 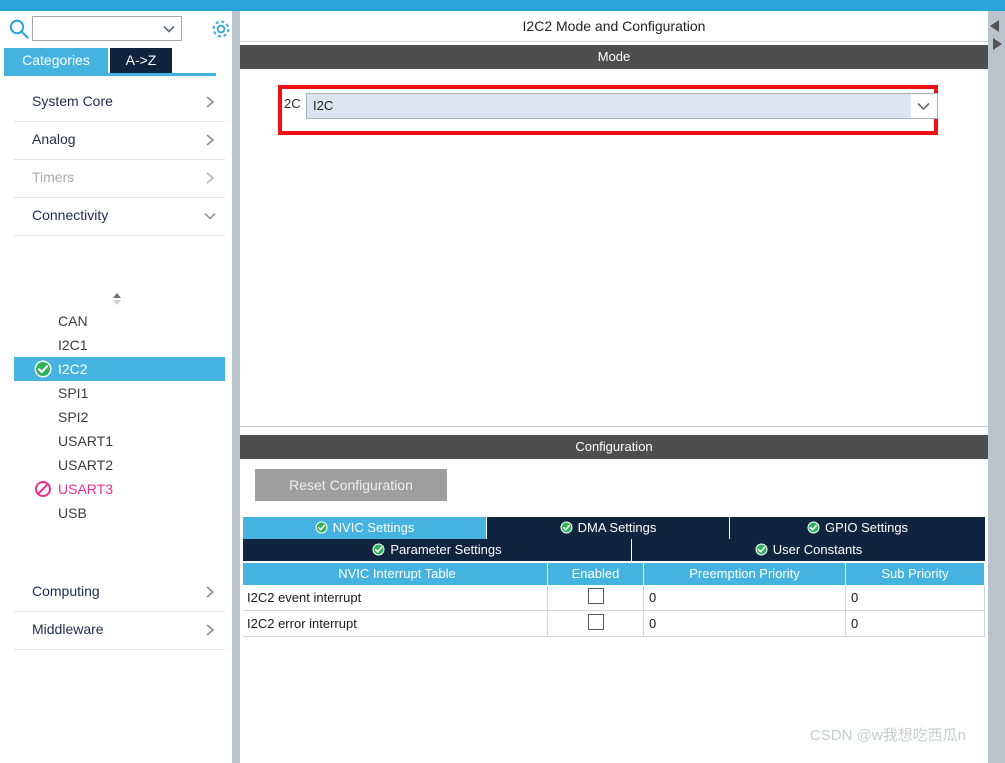 I want to click on tab-label: User Constants, so click(x=817, y=549).